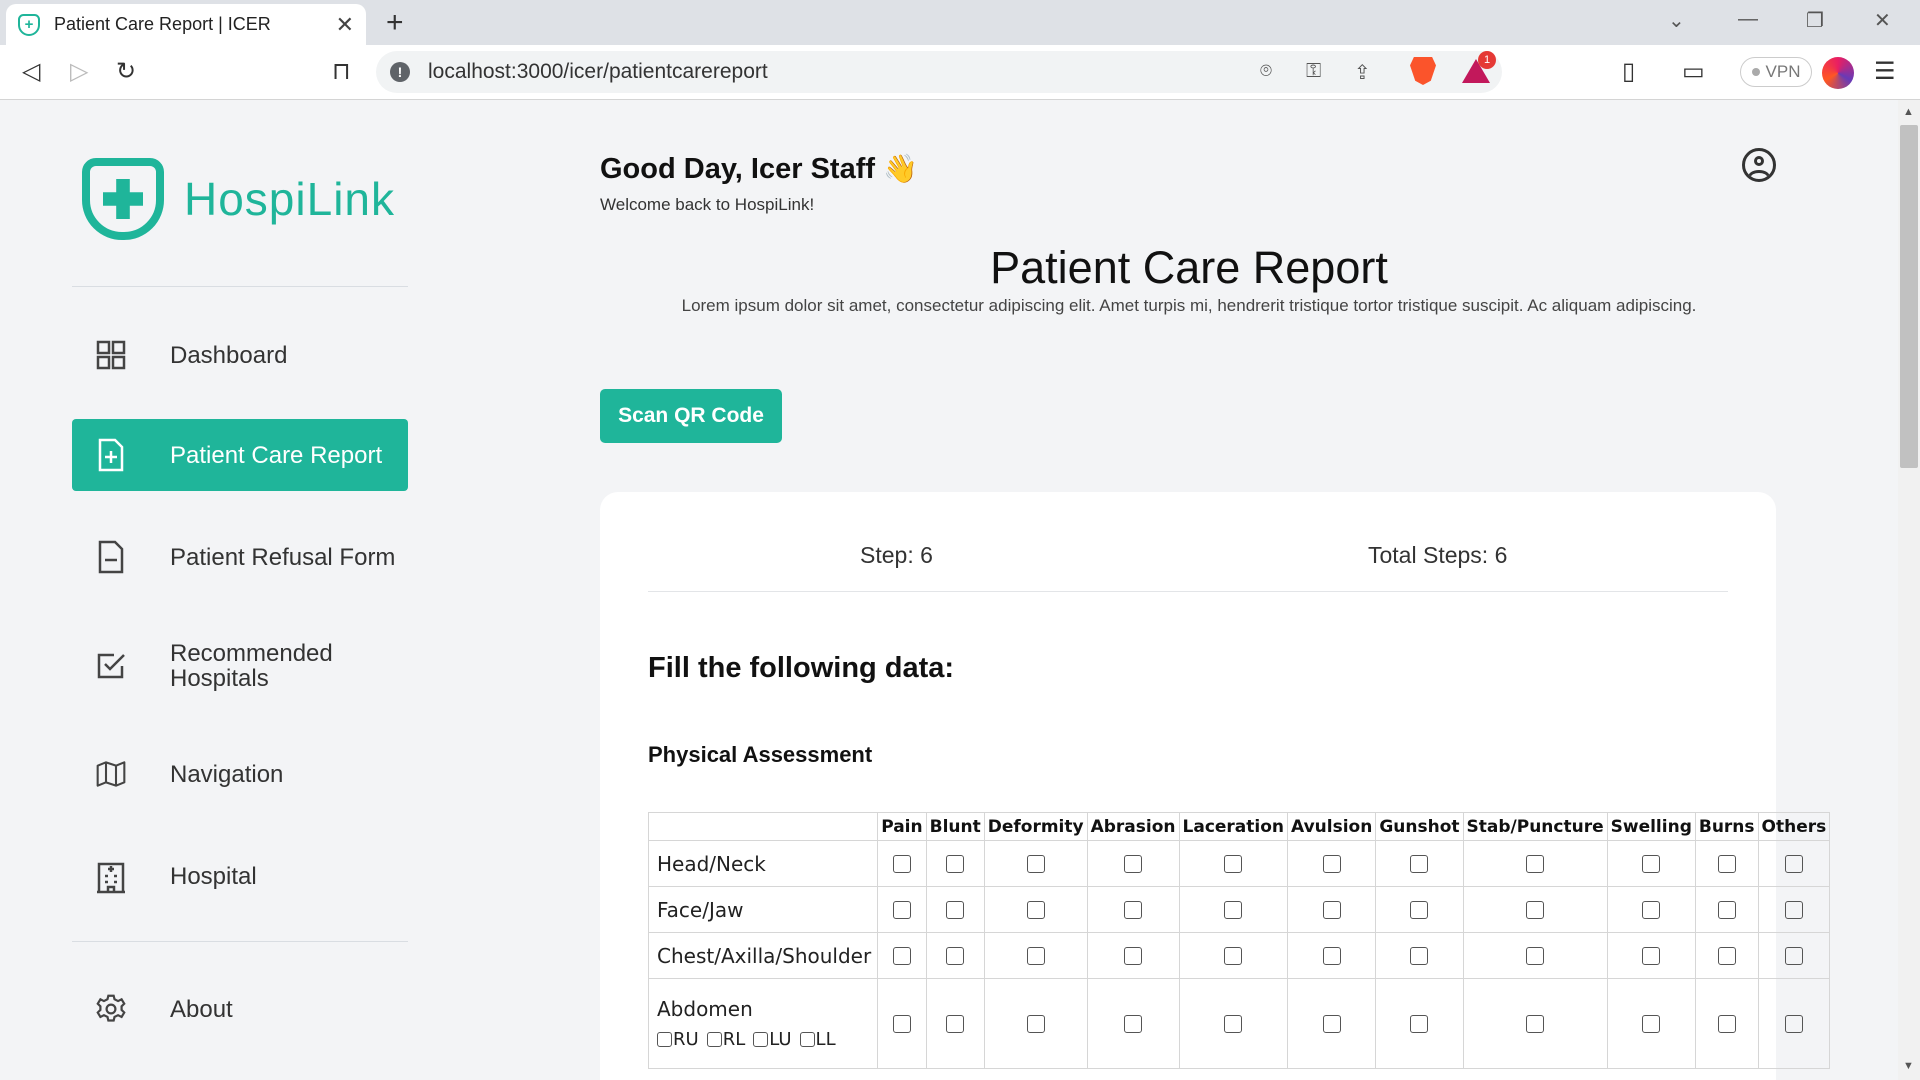  I want to click on hospilink-logo: HospiLink, so click(238, 199).